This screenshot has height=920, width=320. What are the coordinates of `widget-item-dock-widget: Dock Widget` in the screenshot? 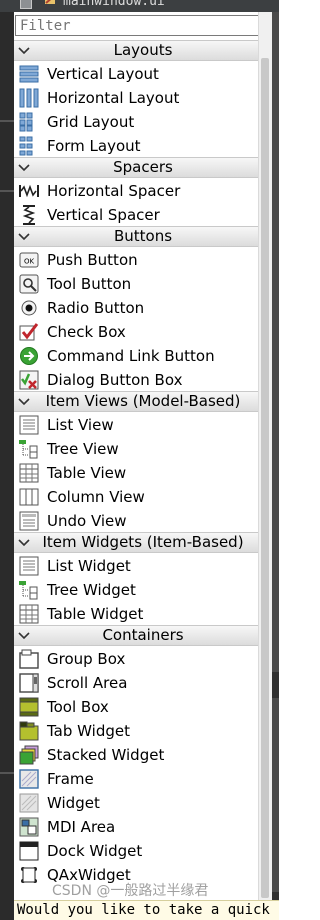 It's located at (136, 851).